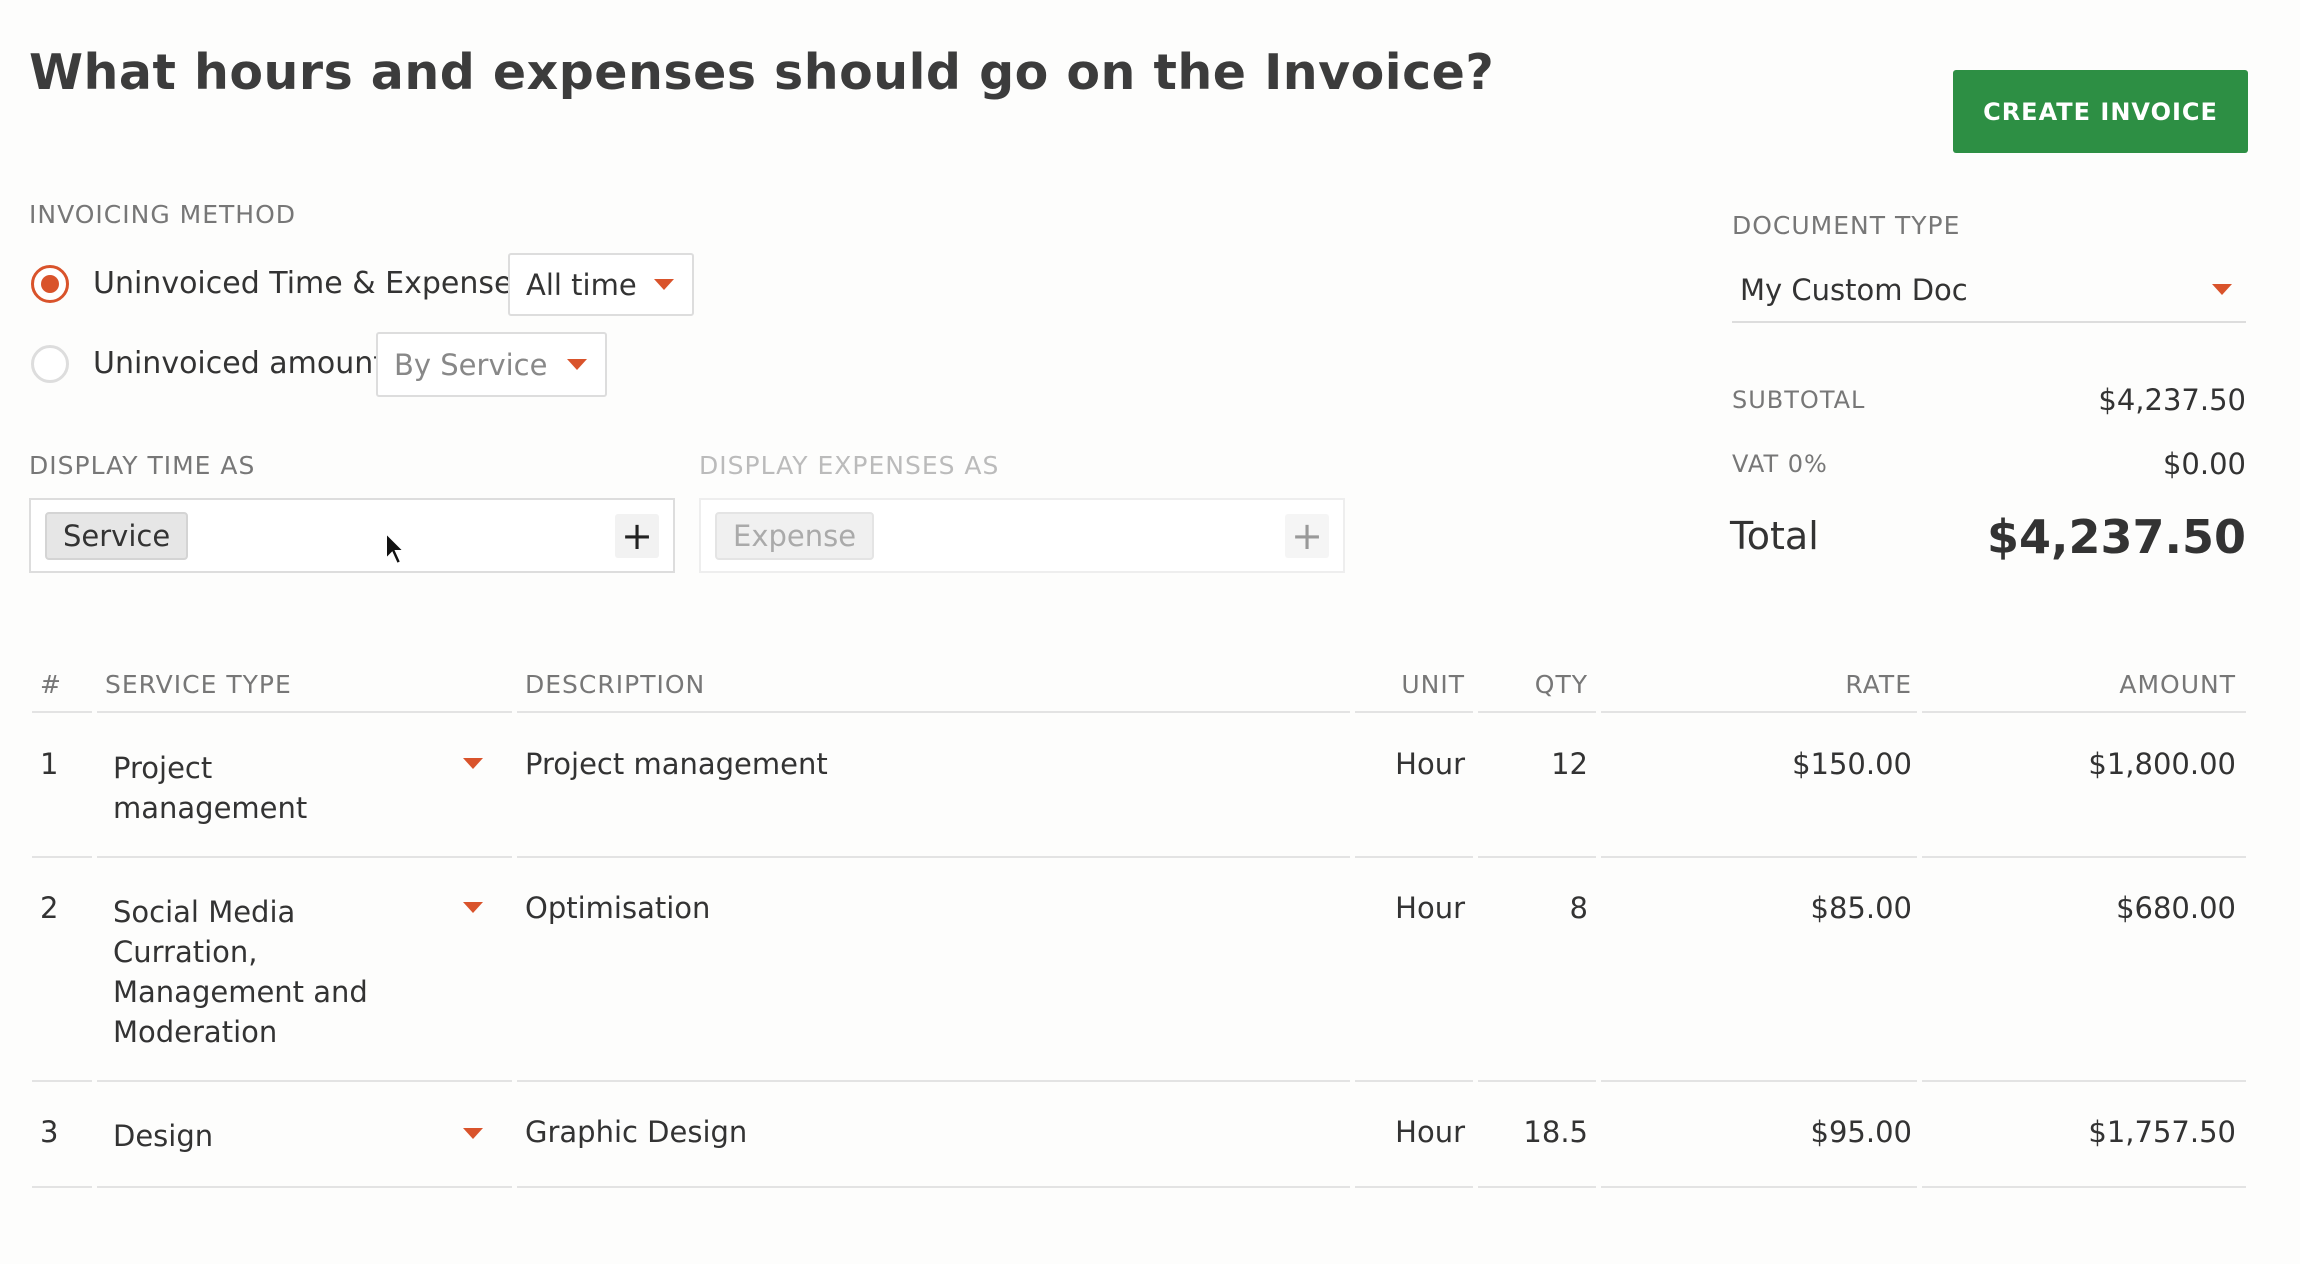 Image resolution: width=2300 pixels, height=1264 pixels. What do you see at coordinates (849, 465) in the screenshot?
I see `display-expenses-label: DISPLAY EXPENSES AS` at bounding box center [849, 465].